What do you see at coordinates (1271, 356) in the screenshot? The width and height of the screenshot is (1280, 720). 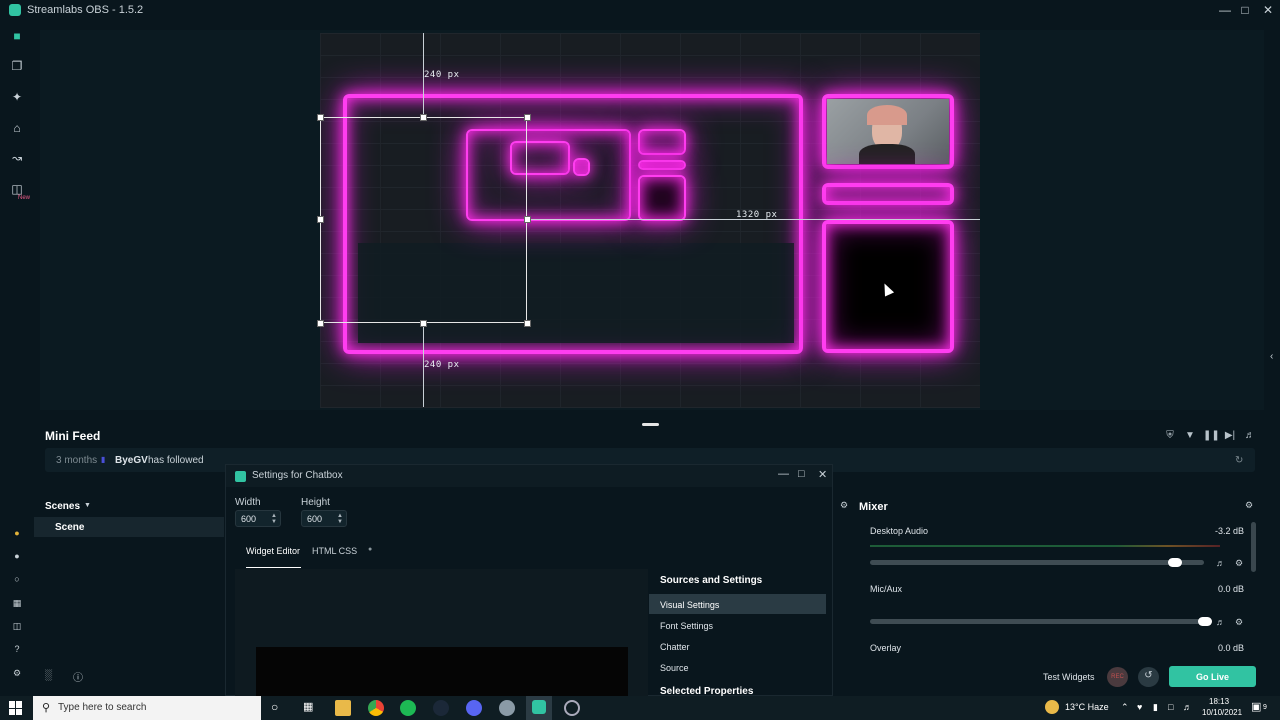 I see `collapse-arrow-icon: ‹` at bounding box center [1271, 356].